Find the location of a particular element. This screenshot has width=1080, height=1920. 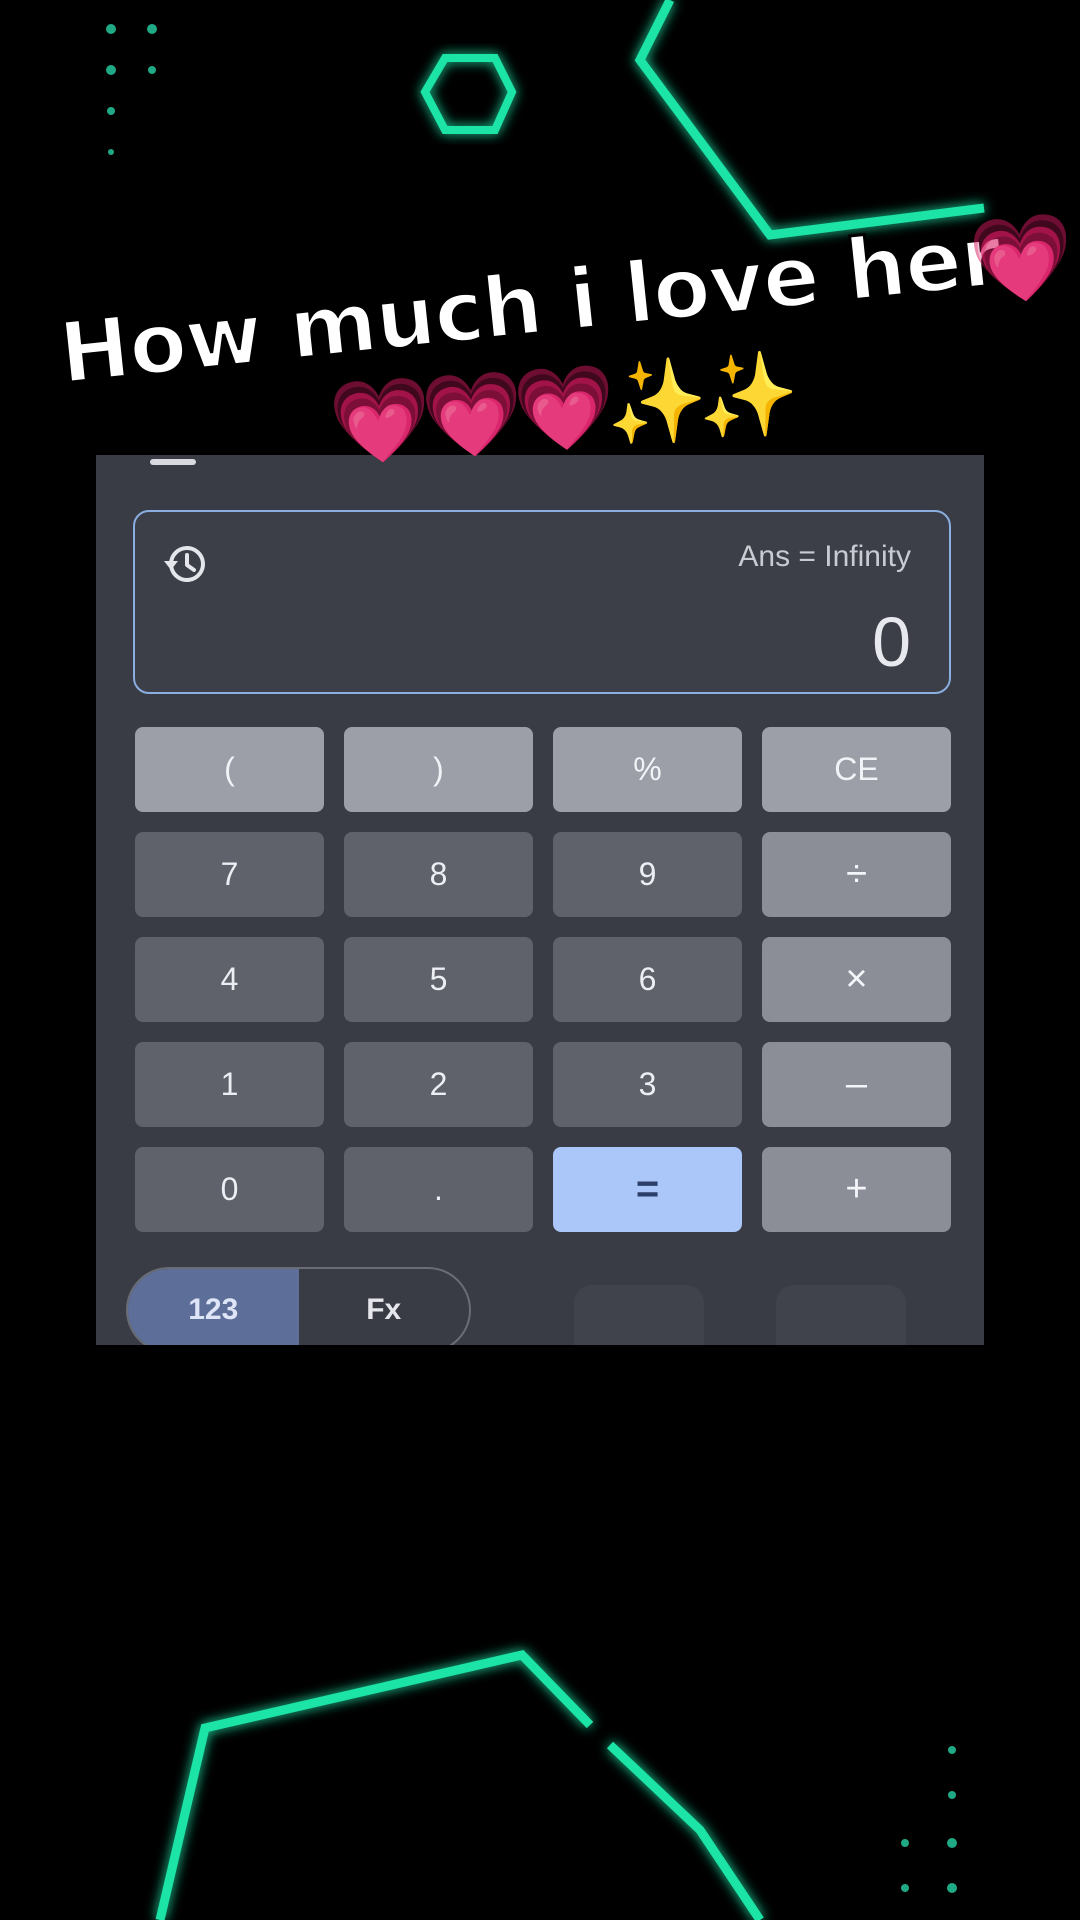

digit-5-key: 5 is located at coordinates (438, 979).